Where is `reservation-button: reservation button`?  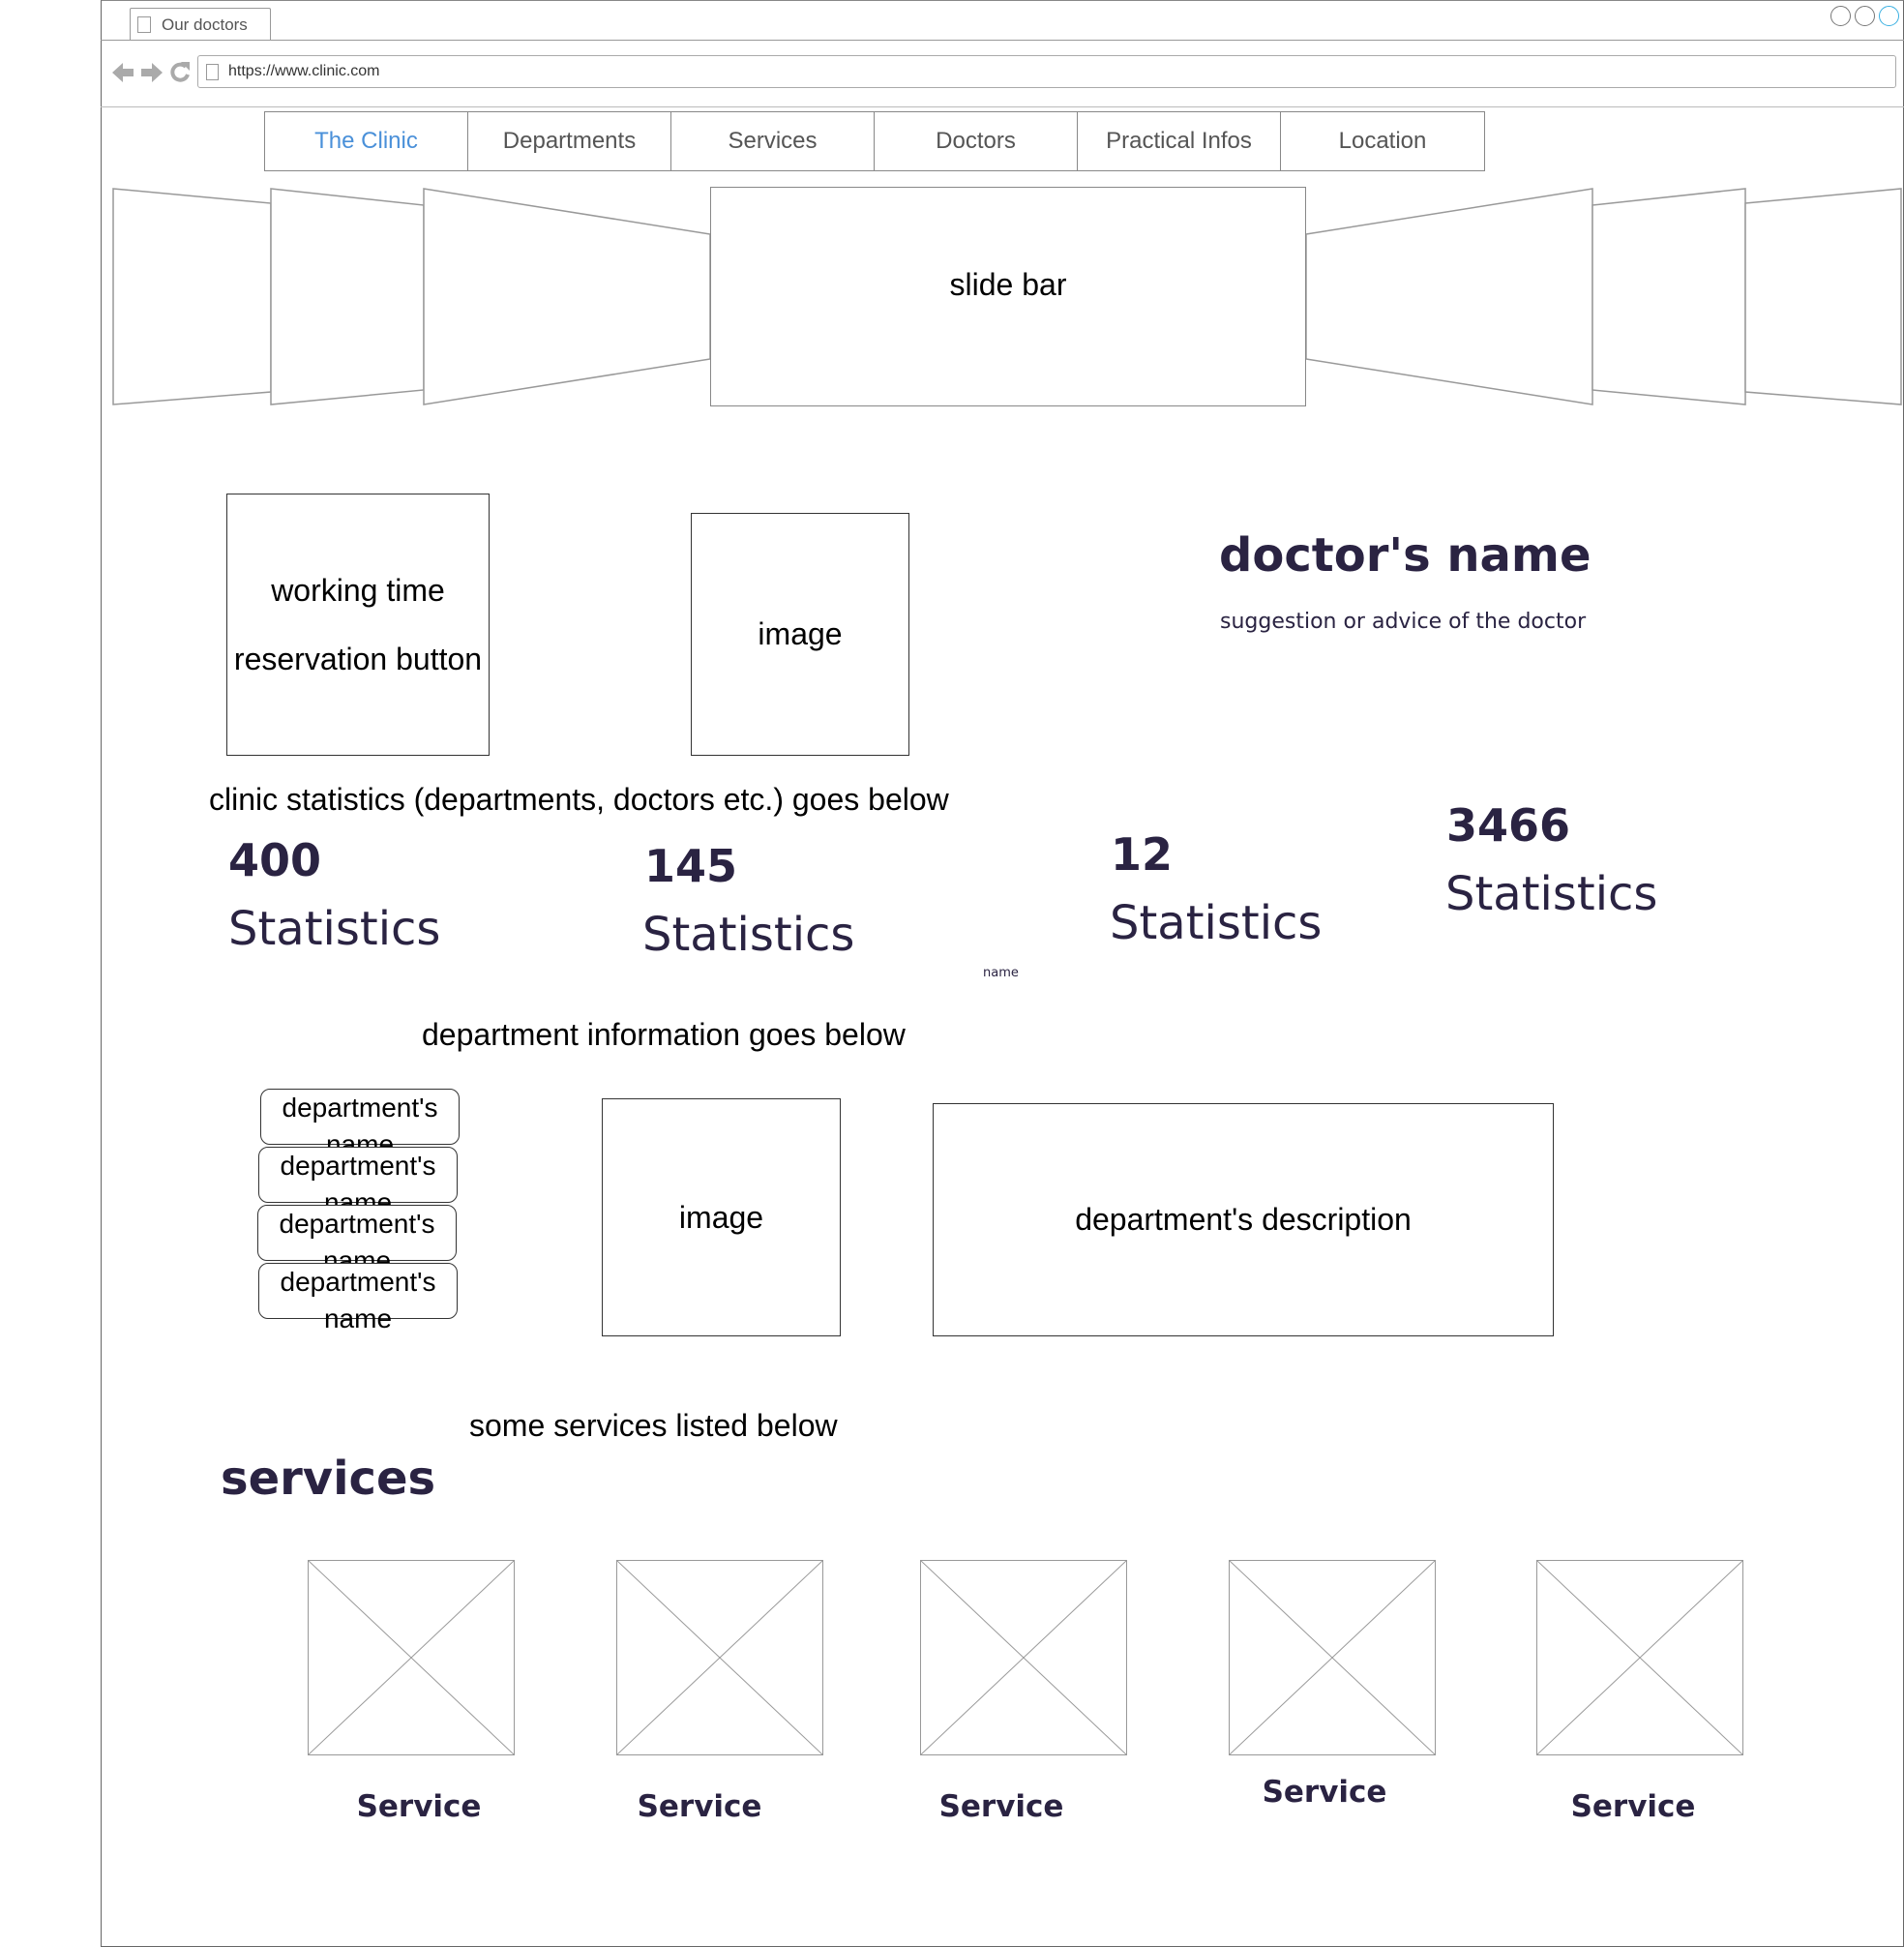
reservation-button: reservation button is located at coordinates (358, 659).